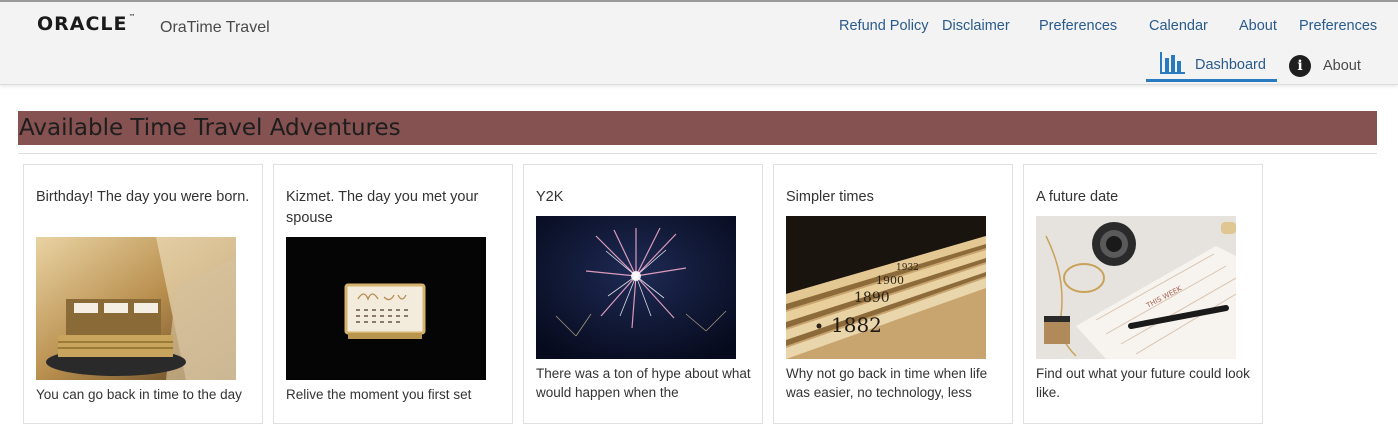  What do you see at coordinates (830, 197) in the screenshot?
I see `card-title: Simpler times` at bounding box center [830, 197].